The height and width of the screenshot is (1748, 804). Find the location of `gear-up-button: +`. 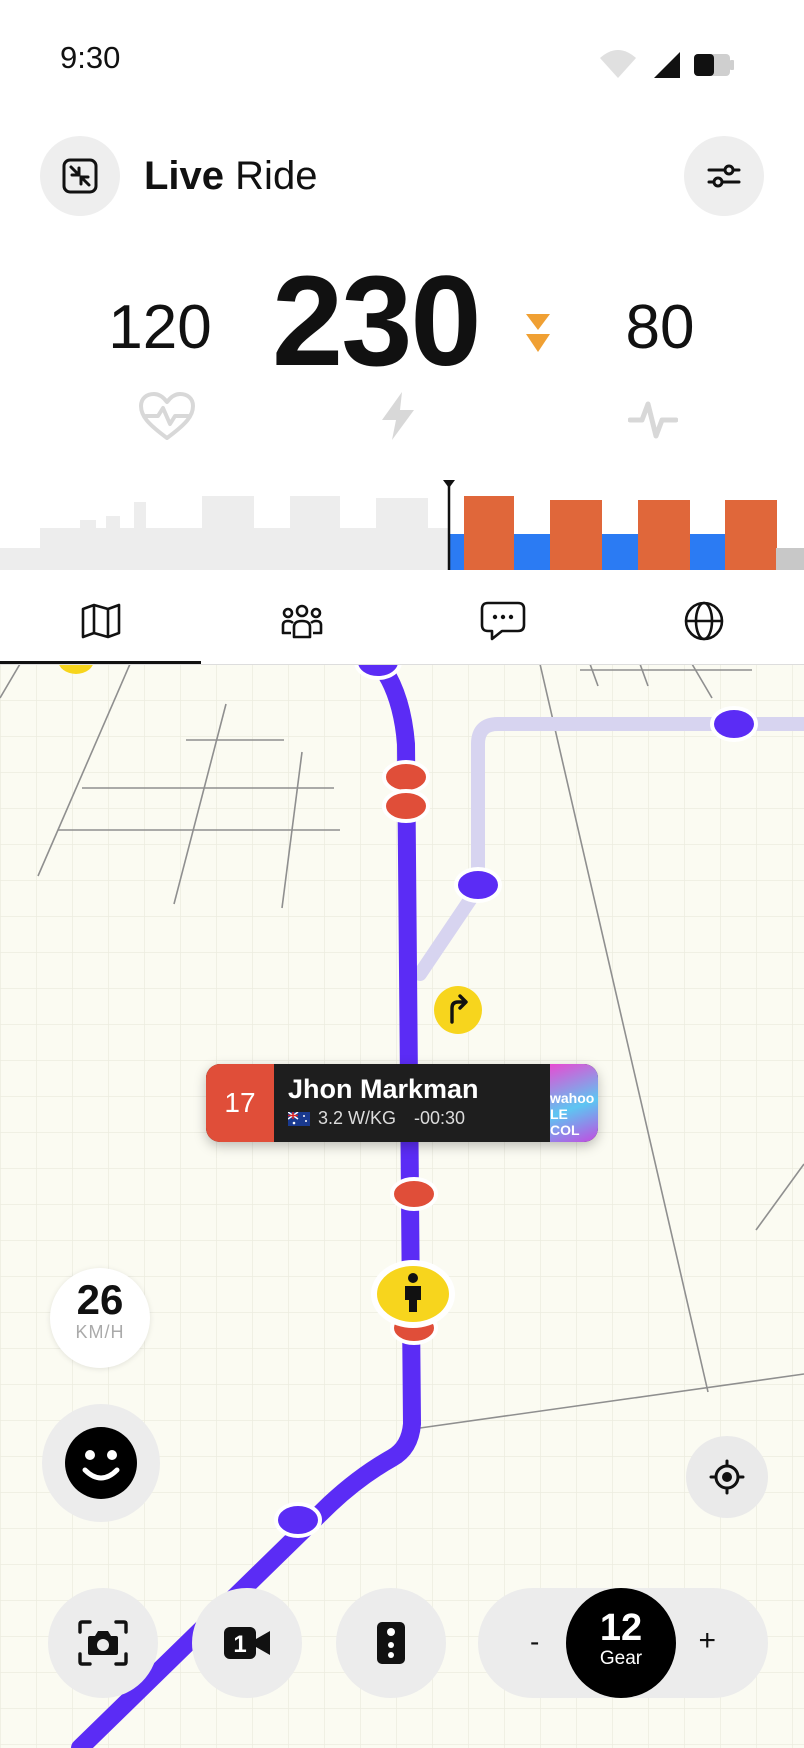

gear-up-button: + is located at coordinates (707, 1641).